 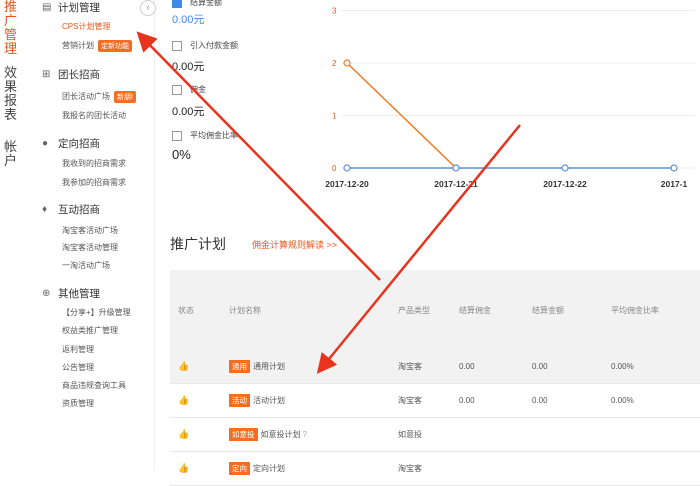 I want to click on plan-name: 定向计划, so click(x=269, y=468).